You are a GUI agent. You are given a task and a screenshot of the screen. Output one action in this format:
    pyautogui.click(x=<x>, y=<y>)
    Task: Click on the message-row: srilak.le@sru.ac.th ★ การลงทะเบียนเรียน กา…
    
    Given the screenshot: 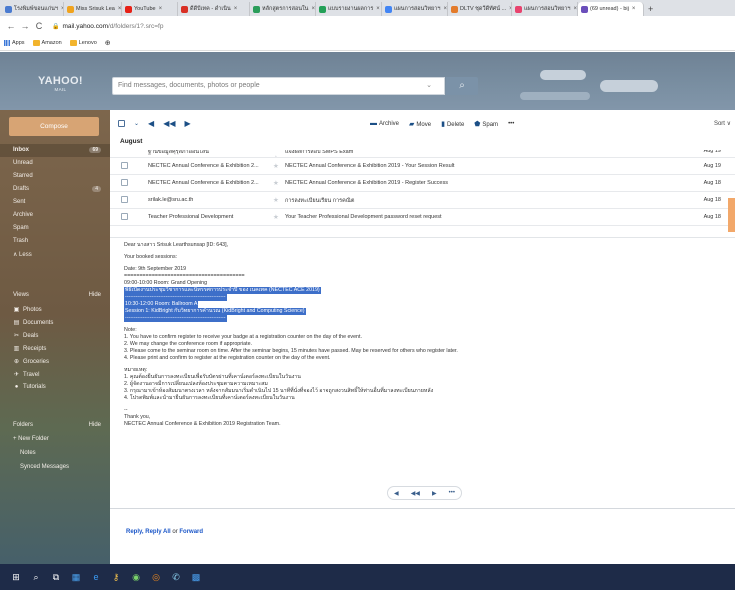 What is the action you would take?
    pyautogui.click(x=422, y=200)
    